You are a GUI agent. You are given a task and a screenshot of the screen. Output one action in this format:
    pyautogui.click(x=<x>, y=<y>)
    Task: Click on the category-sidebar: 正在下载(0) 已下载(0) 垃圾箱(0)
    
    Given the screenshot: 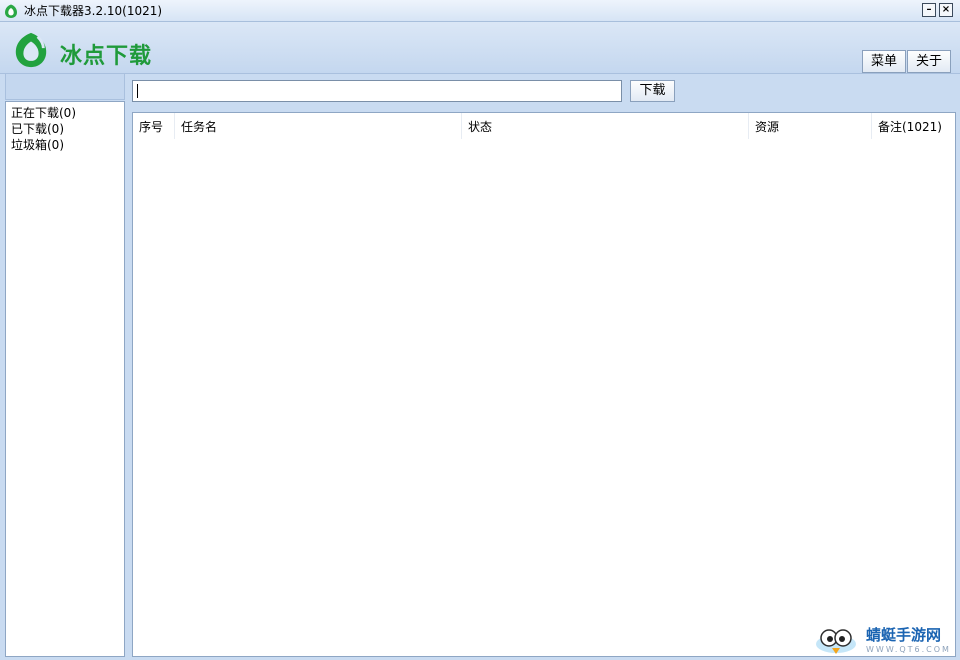 What is the action you would take?
    pyautogui.click(x=65, y=379)
    